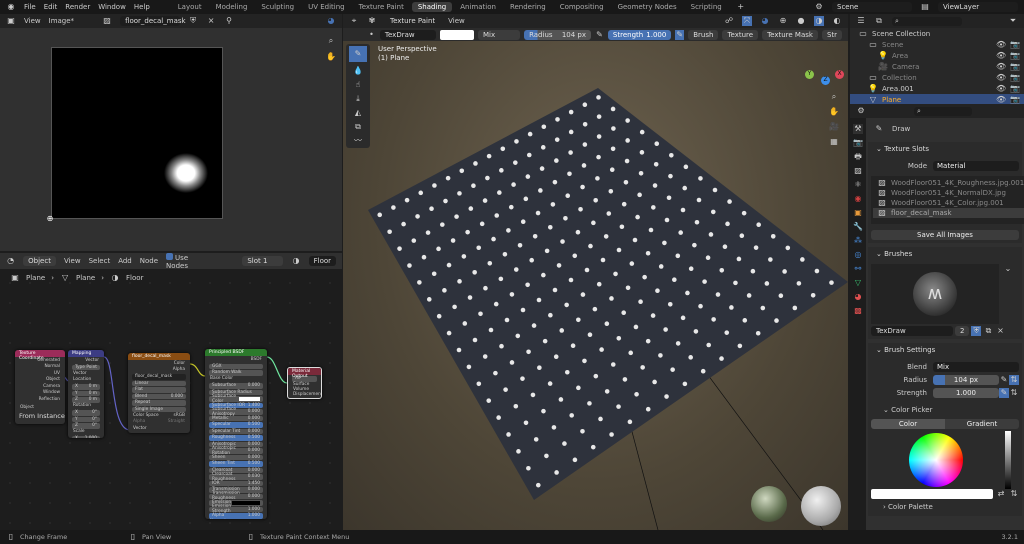 The height and width of the screenshot is (544, 1024). I want to click on tab-scripting: Scripting, so click(706, 7).